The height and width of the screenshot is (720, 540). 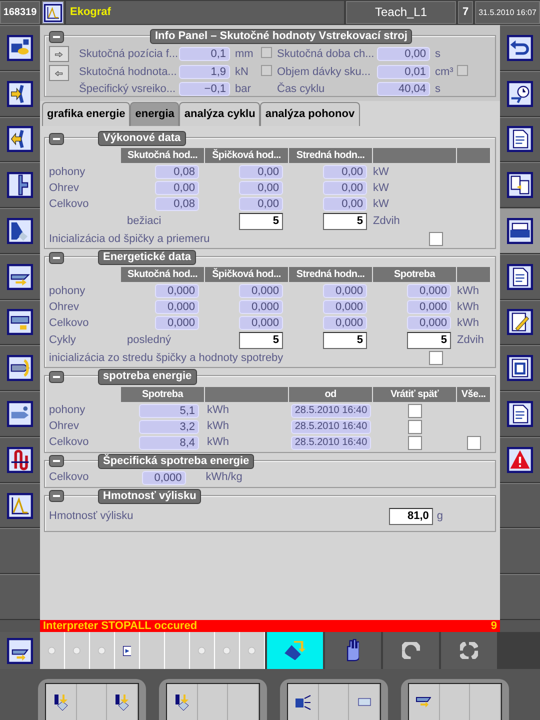 I want to click on message-count: 9, so click(x=493, y=626).